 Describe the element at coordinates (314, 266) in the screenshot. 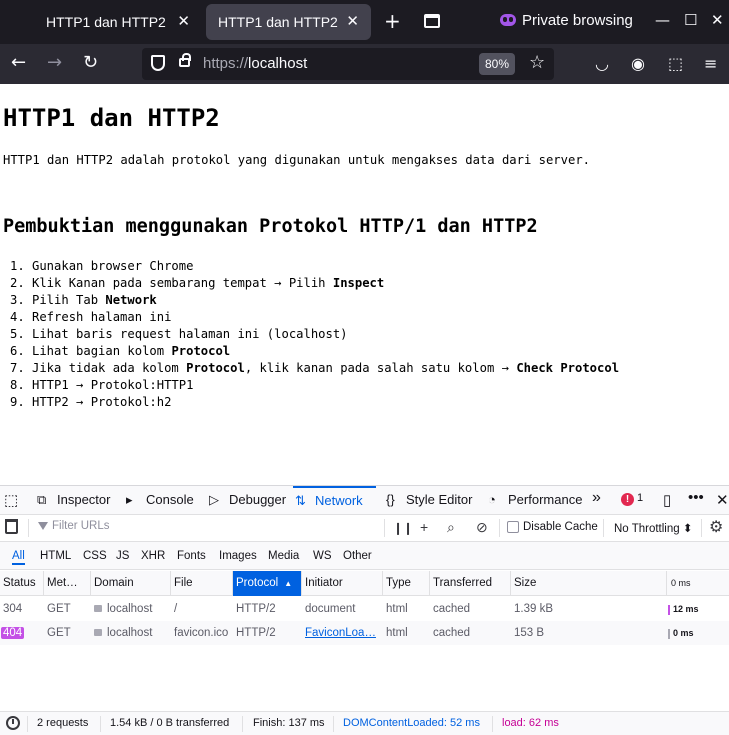

I see `step-item: 1. Gunakan browser Chrome` at that location.